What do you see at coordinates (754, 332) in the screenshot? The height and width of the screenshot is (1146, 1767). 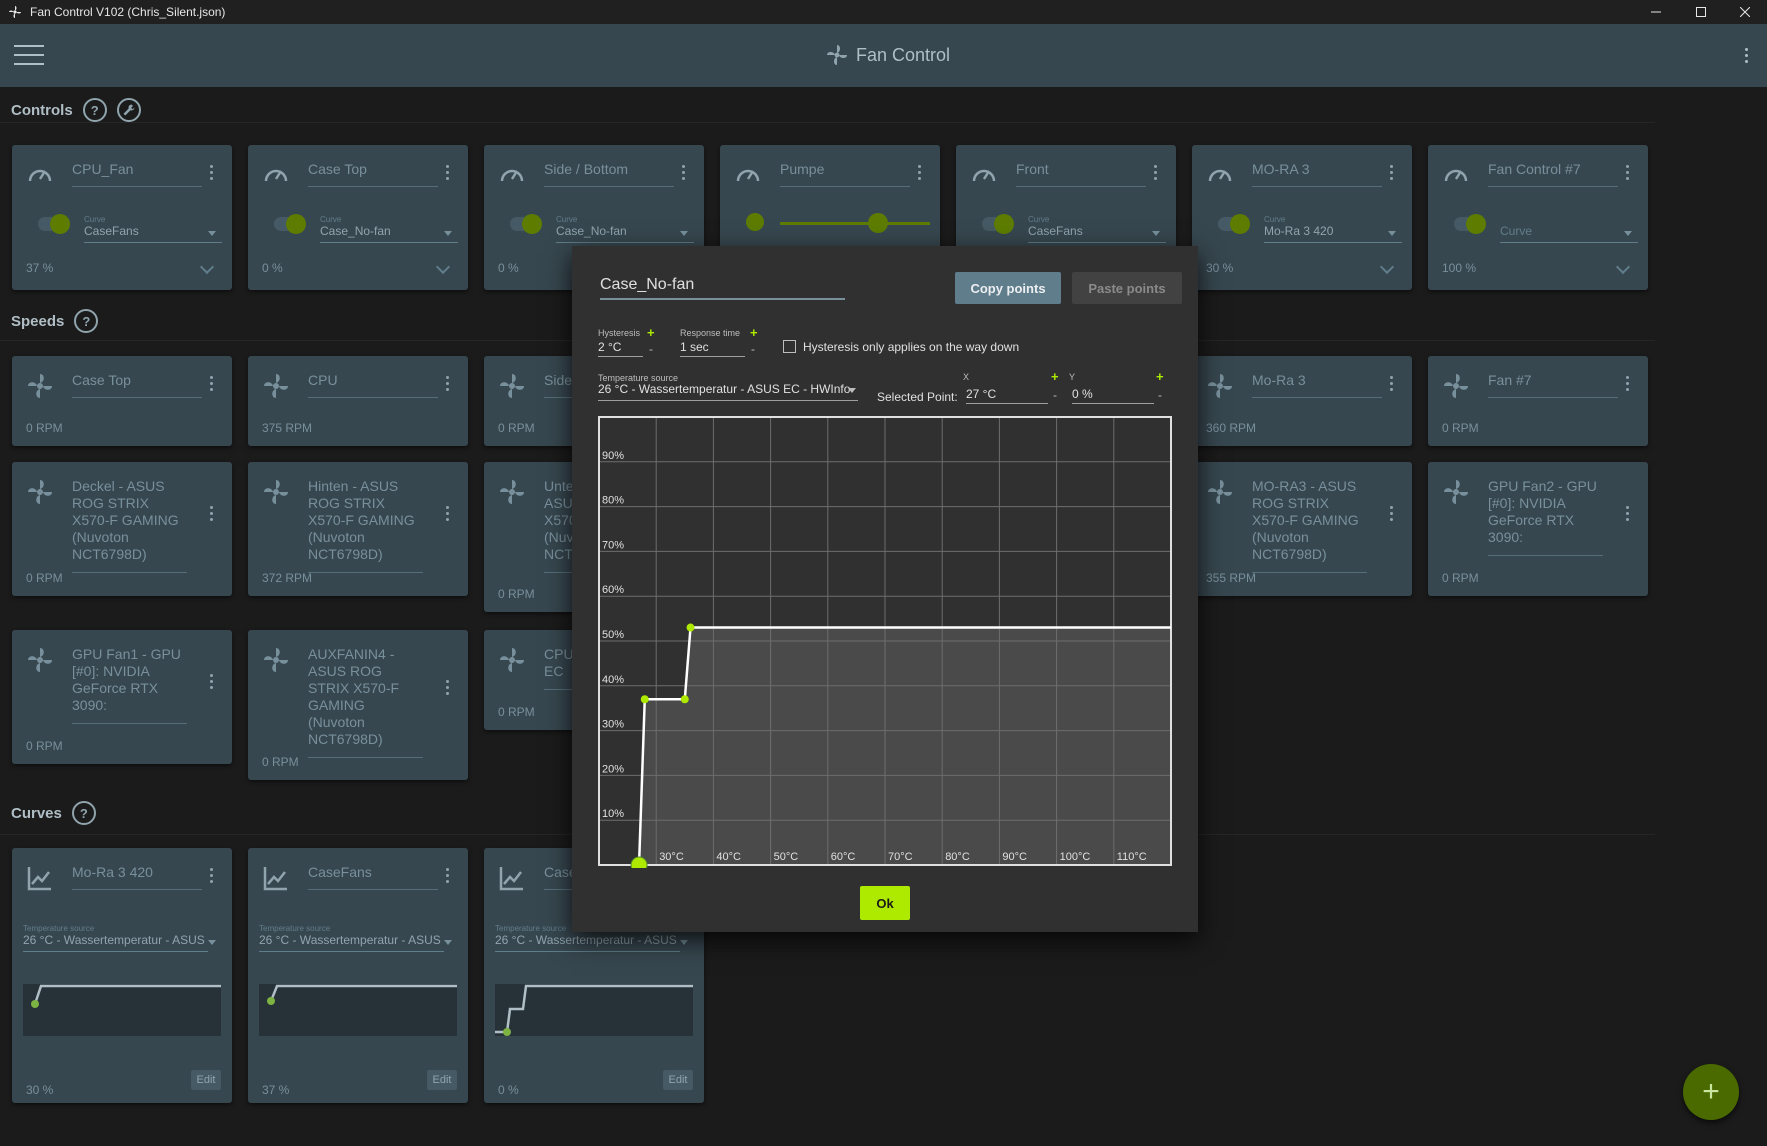 I see `response-plus-button: +` at bounding box center [754, 332].